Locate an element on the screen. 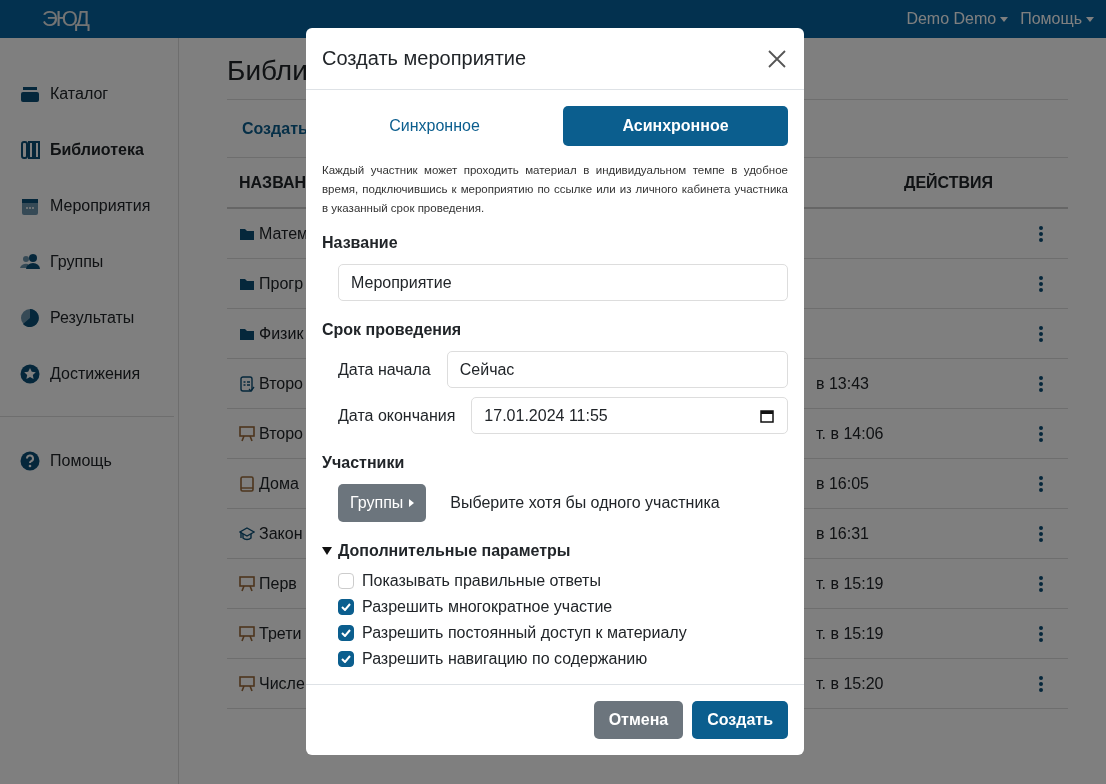  checkbox-label: Разрешить навигацию по содержанию is located at coordinates (505, 659).